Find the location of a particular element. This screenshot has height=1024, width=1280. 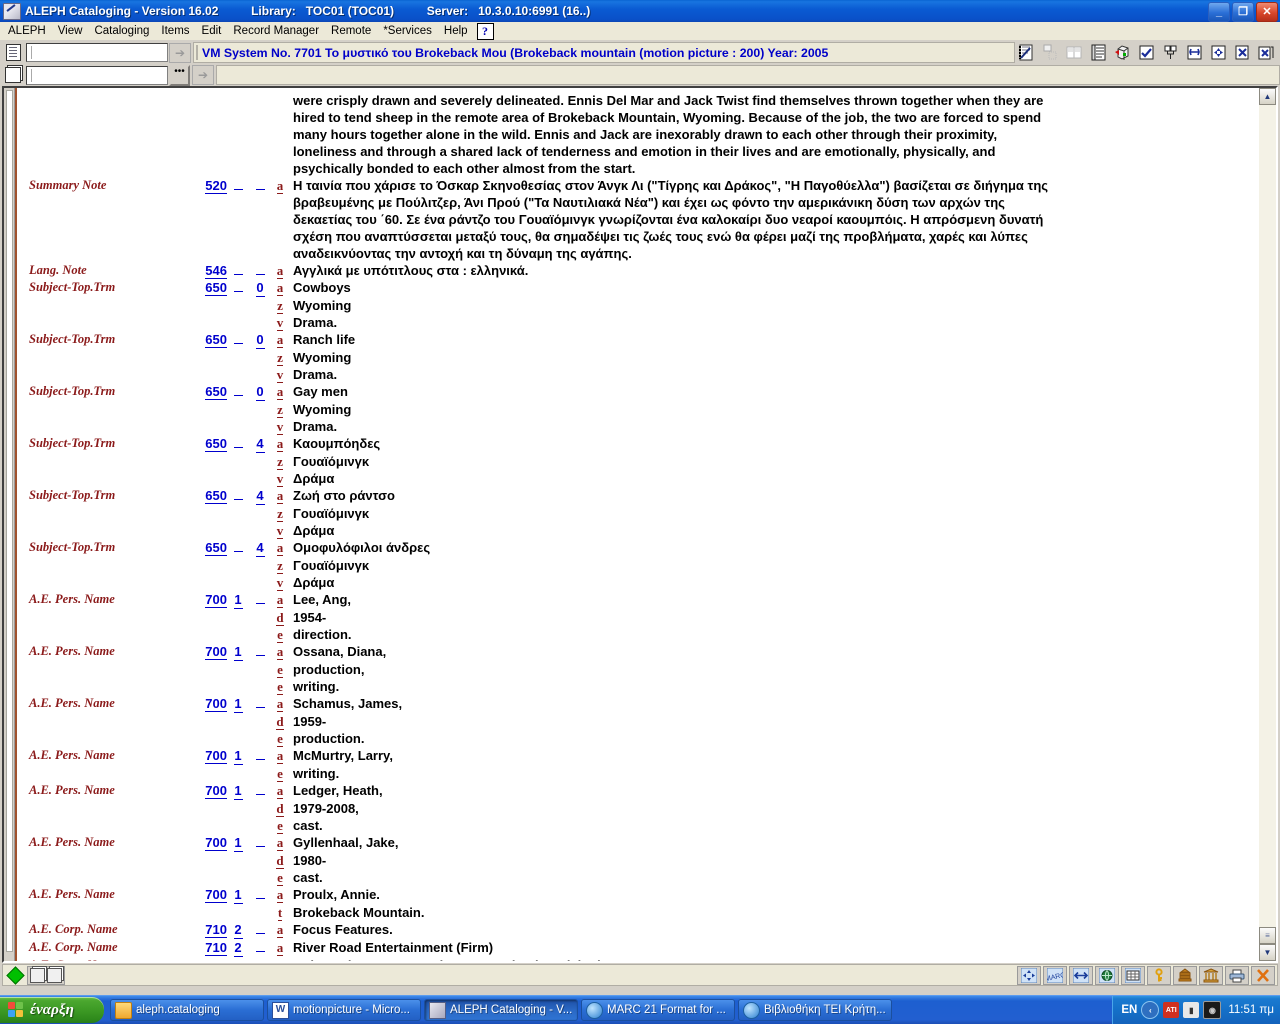

marc-field-row: d 1954- is located at coordinates (637, 617).